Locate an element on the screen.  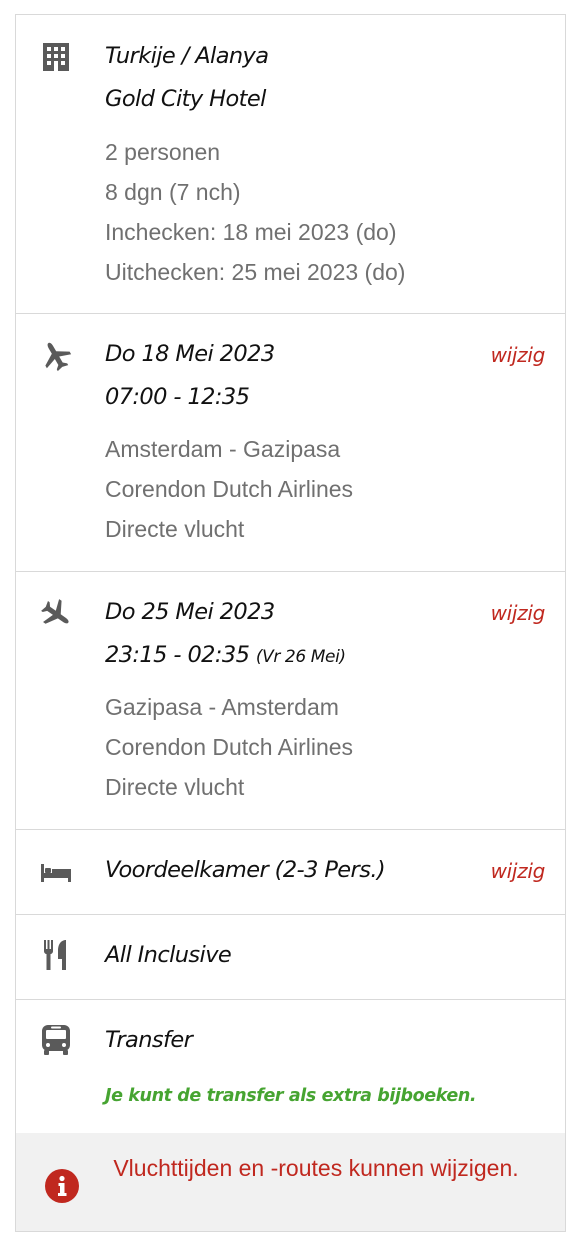
room-section: Voordeelkamer (2-3 Pers.) wijzig is located at coordinates (290, 871).